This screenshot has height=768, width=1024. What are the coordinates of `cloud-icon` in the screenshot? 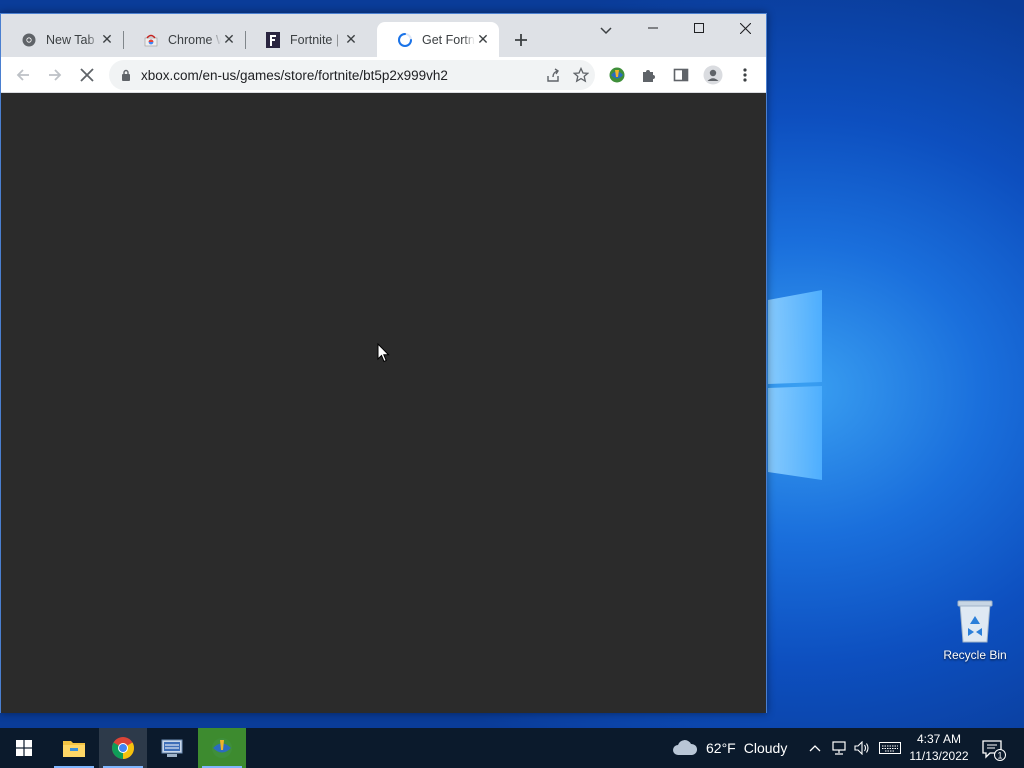 It's located at (685, 747).